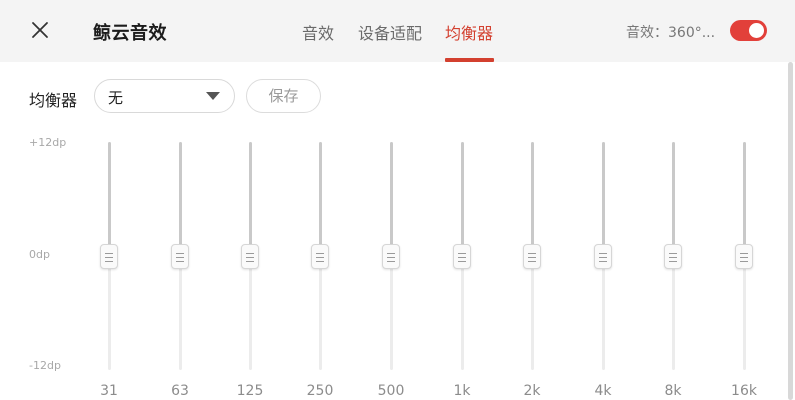 The image size is (795, 400). I want to click on active-tab-indicator, so click(469, 60).